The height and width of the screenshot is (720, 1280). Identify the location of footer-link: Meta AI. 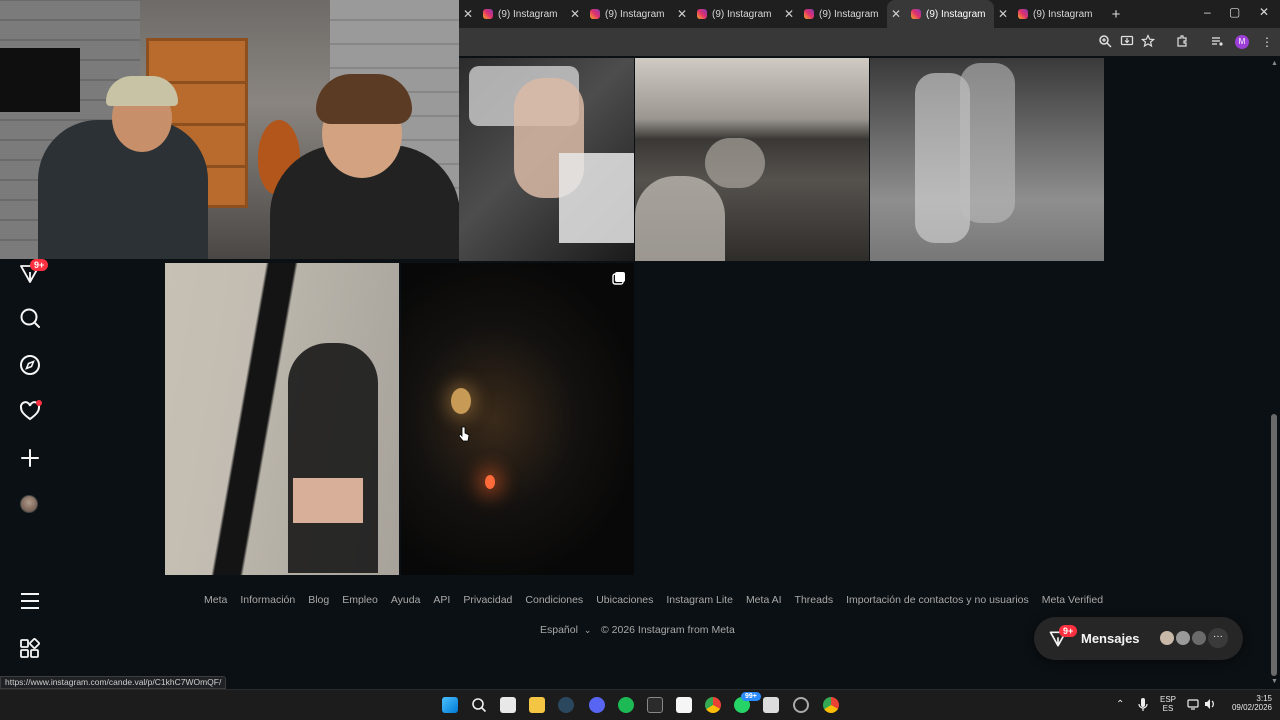
(764, 600).